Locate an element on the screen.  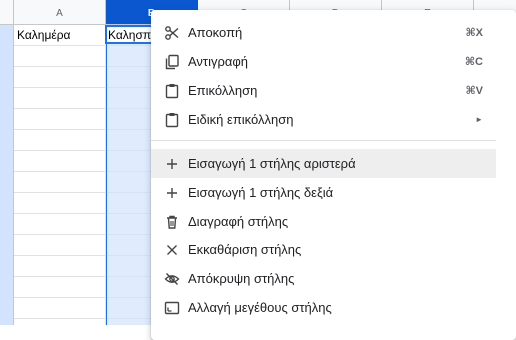
trash-icon is located at coordinates (172, 222).